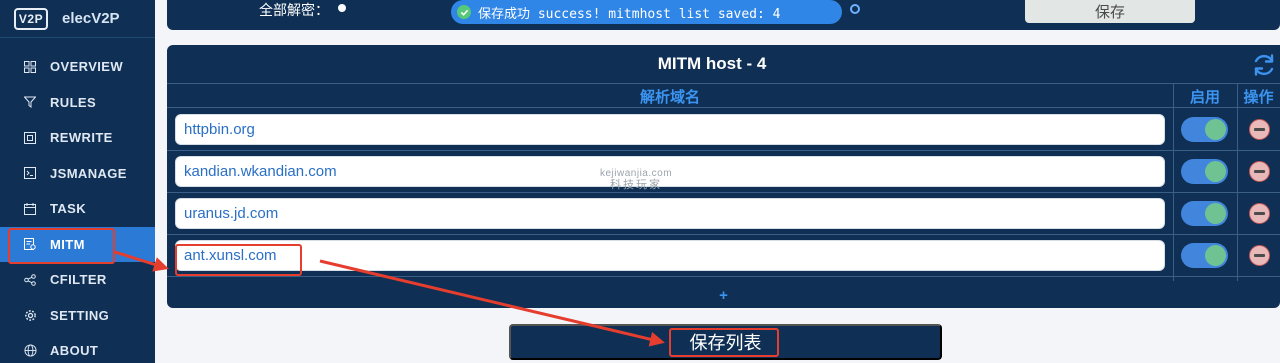 Image resolution: width=1280 pixels, height=363 pixels. What do you see at coordinates (73, 102) in the screenshot?
I see `sidebar-item-label: RULES` at bounding box center [73, 102].